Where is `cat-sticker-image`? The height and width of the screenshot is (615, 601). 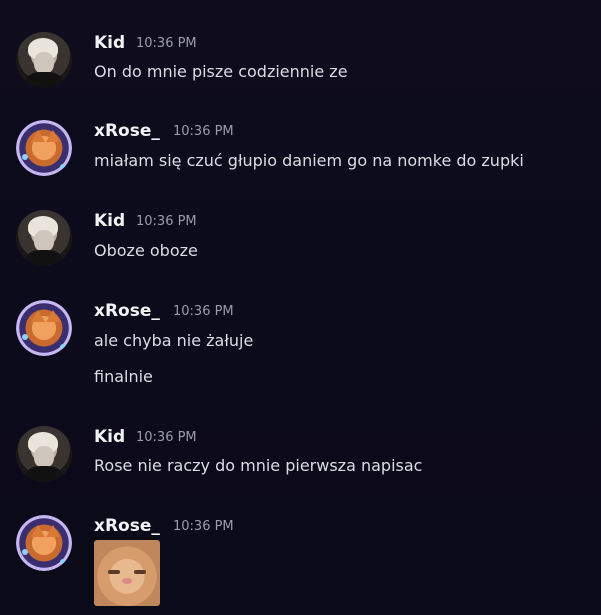
cat-sticker-image is located at coordinates (127, 573).